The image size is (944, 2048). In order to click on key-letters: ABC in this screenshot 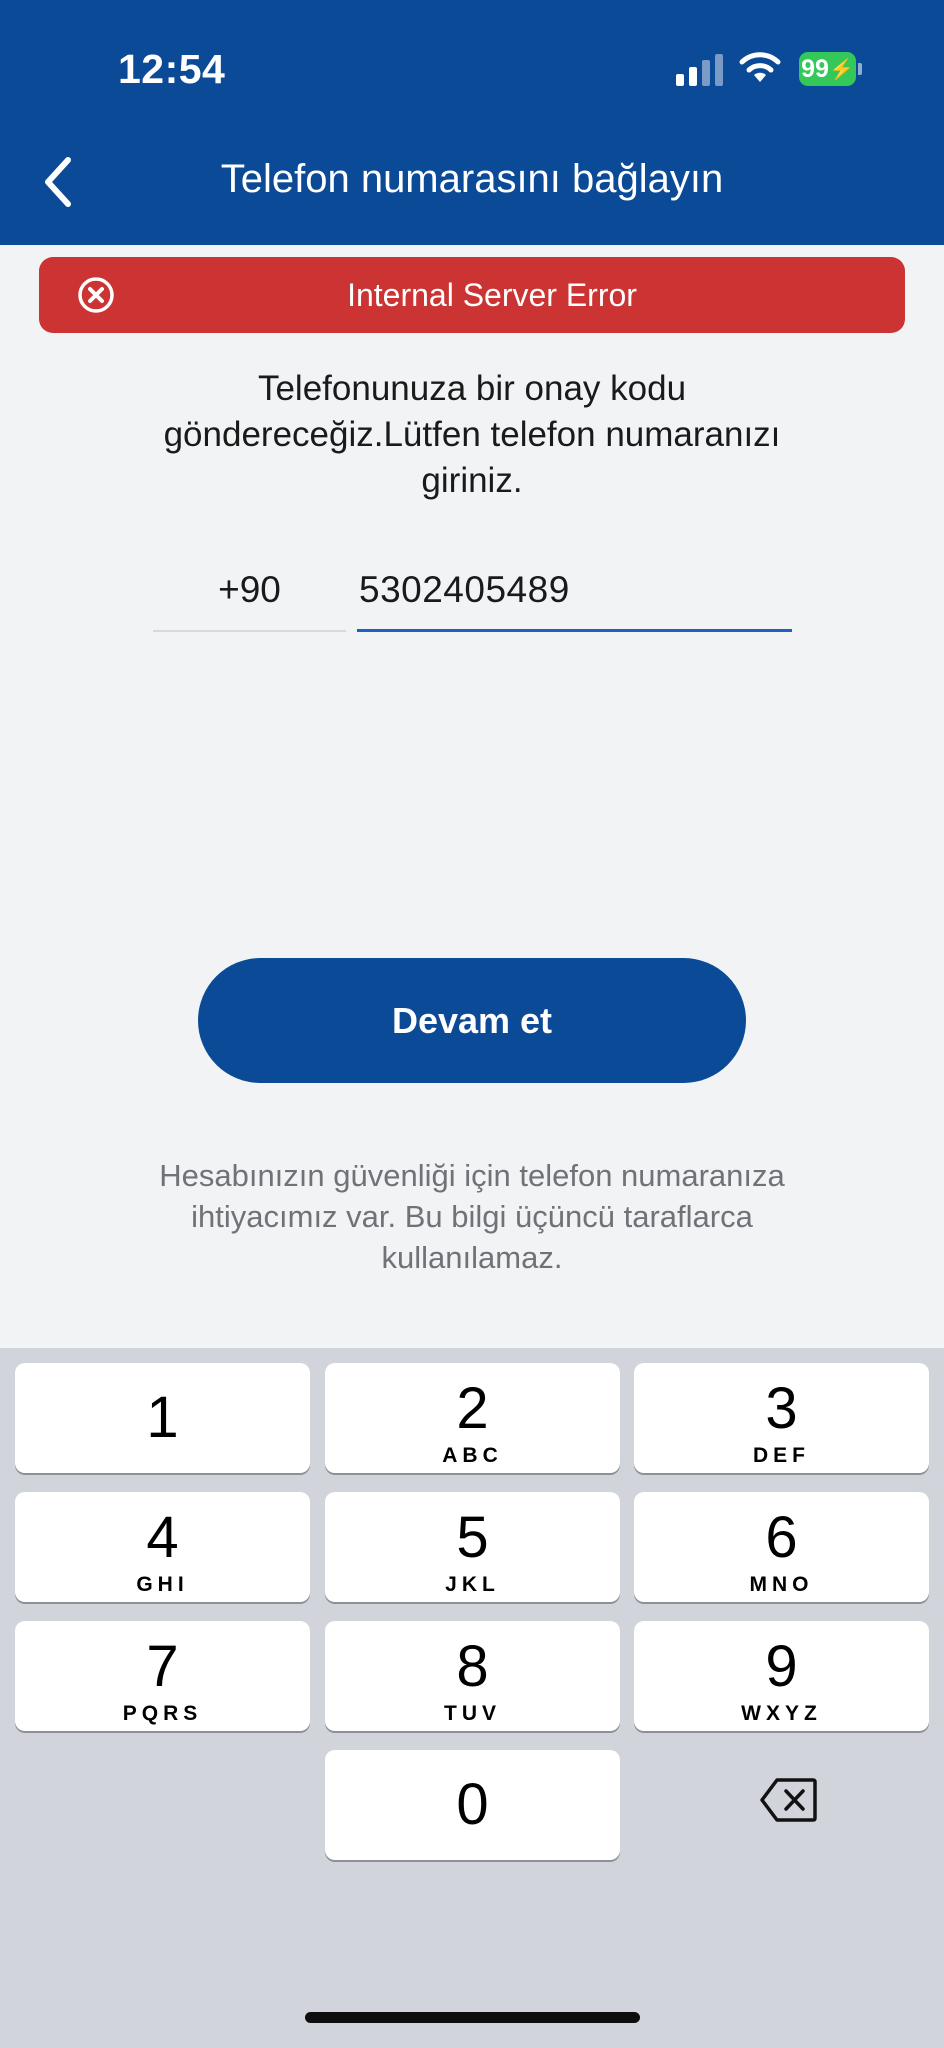, I will do `click(472, 1455)`.